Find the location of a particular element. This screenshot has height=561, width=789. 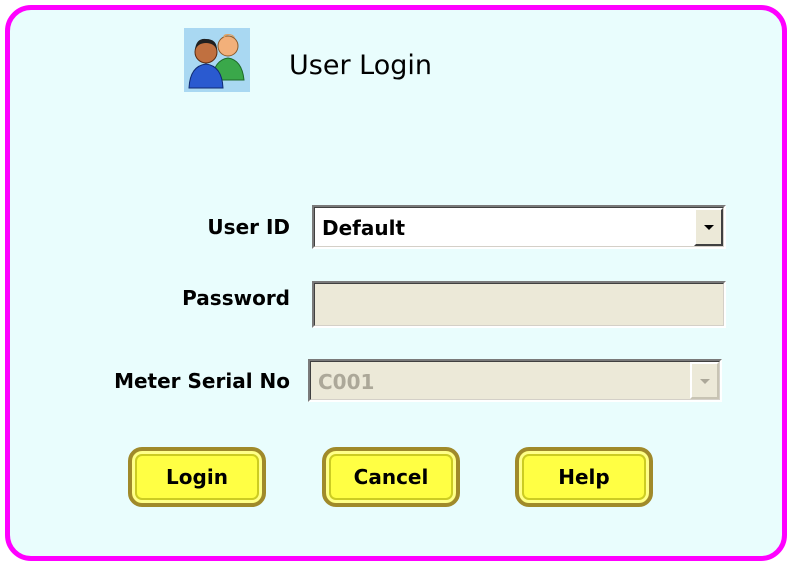

meter-serial-label: Meter Serial No is located at coordinates (202, 381).